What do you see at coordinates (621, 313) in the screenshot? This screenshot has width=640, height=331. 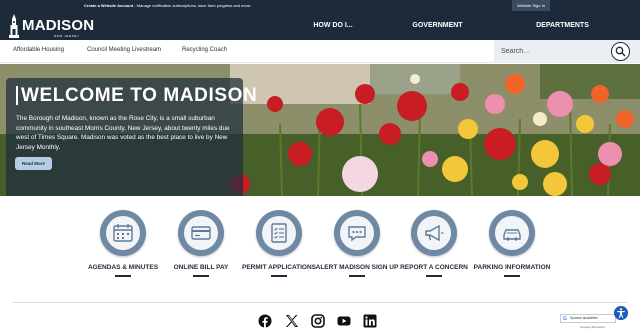 I see `accessibility-icon` at bounding box center [621, 313].